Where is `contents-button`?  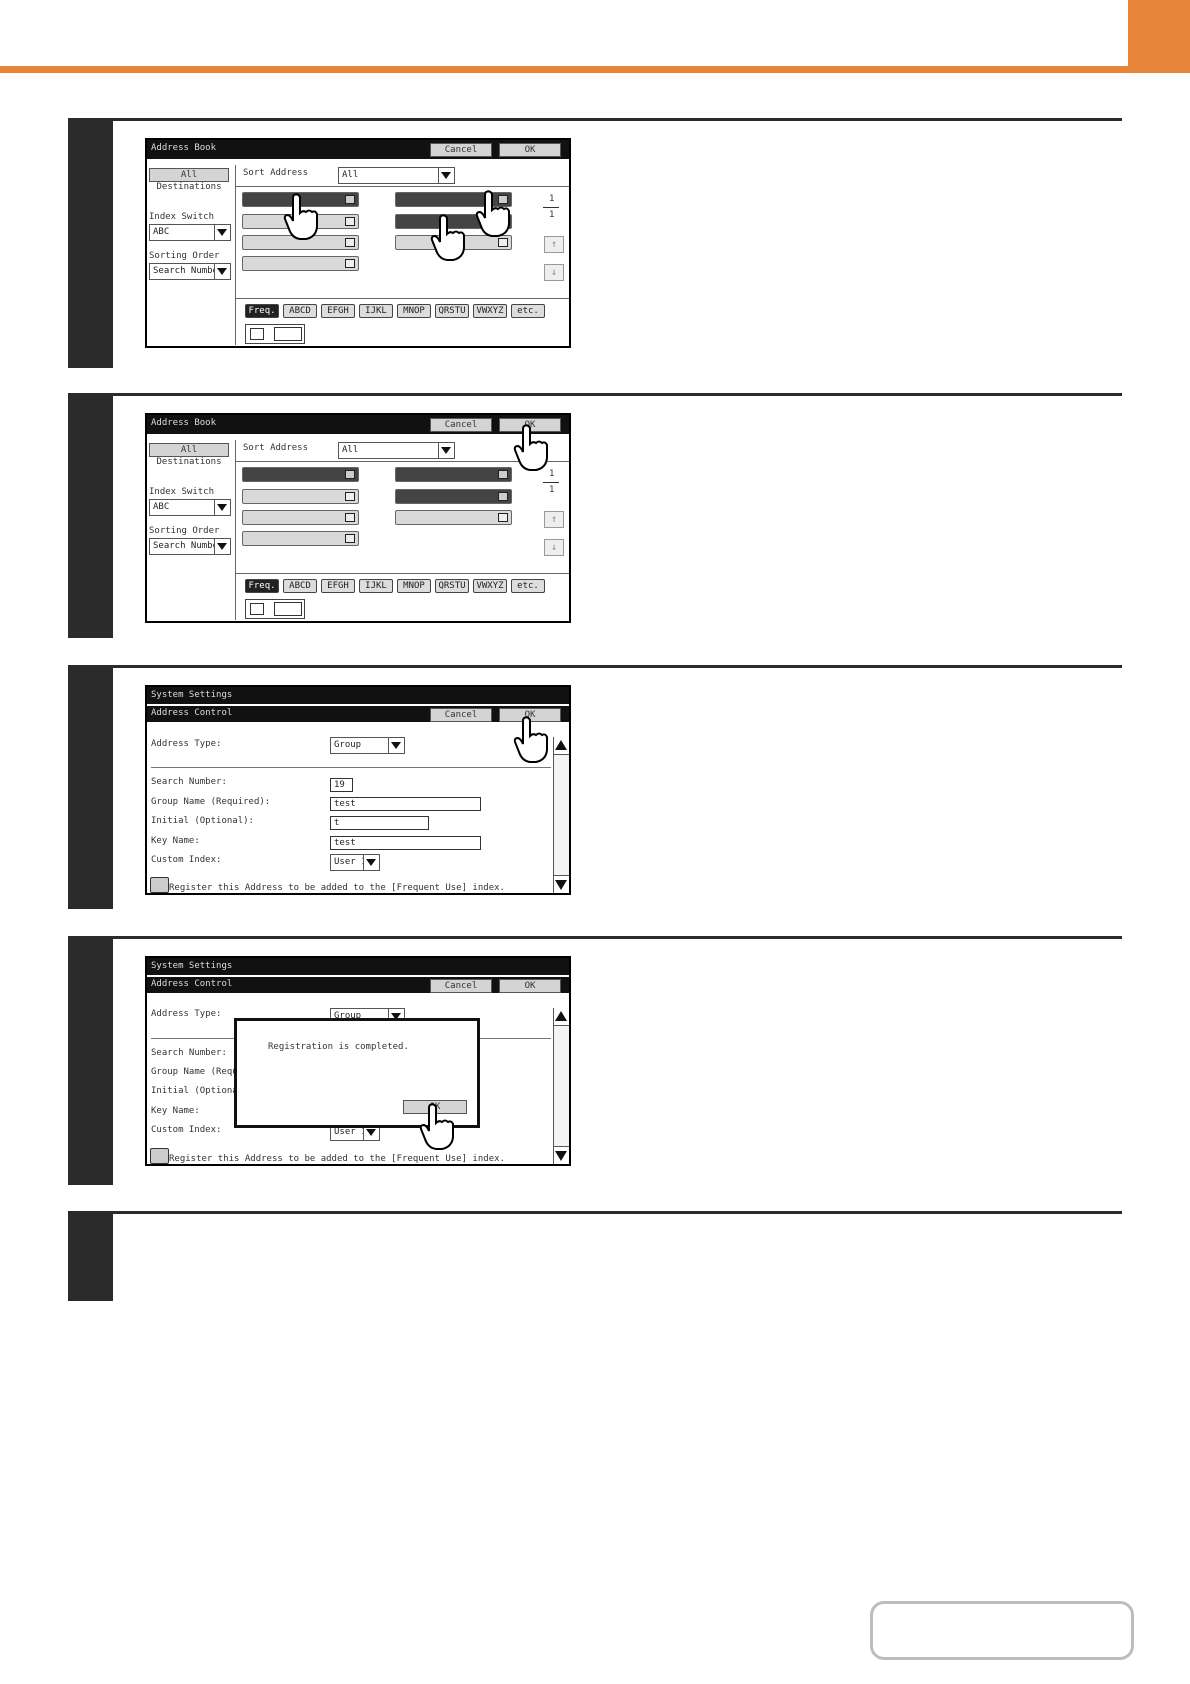
contents-button is located at coordinates (1002, 1630).